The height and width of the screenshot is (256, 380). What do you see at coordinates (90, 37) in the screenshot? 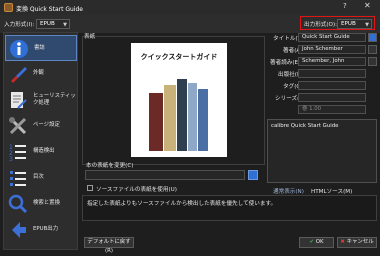
I see `cover-section-label: 表紙` at bounding box center [90, 37].